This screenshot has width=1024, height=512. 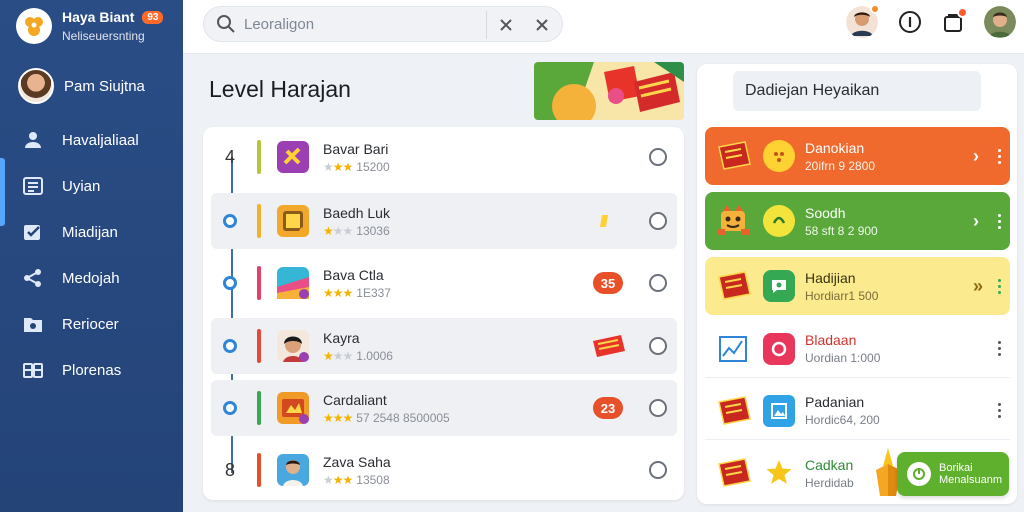 I want to click on rewards-header: Dadiejan Heyaikan, so click(x=857, y=91).